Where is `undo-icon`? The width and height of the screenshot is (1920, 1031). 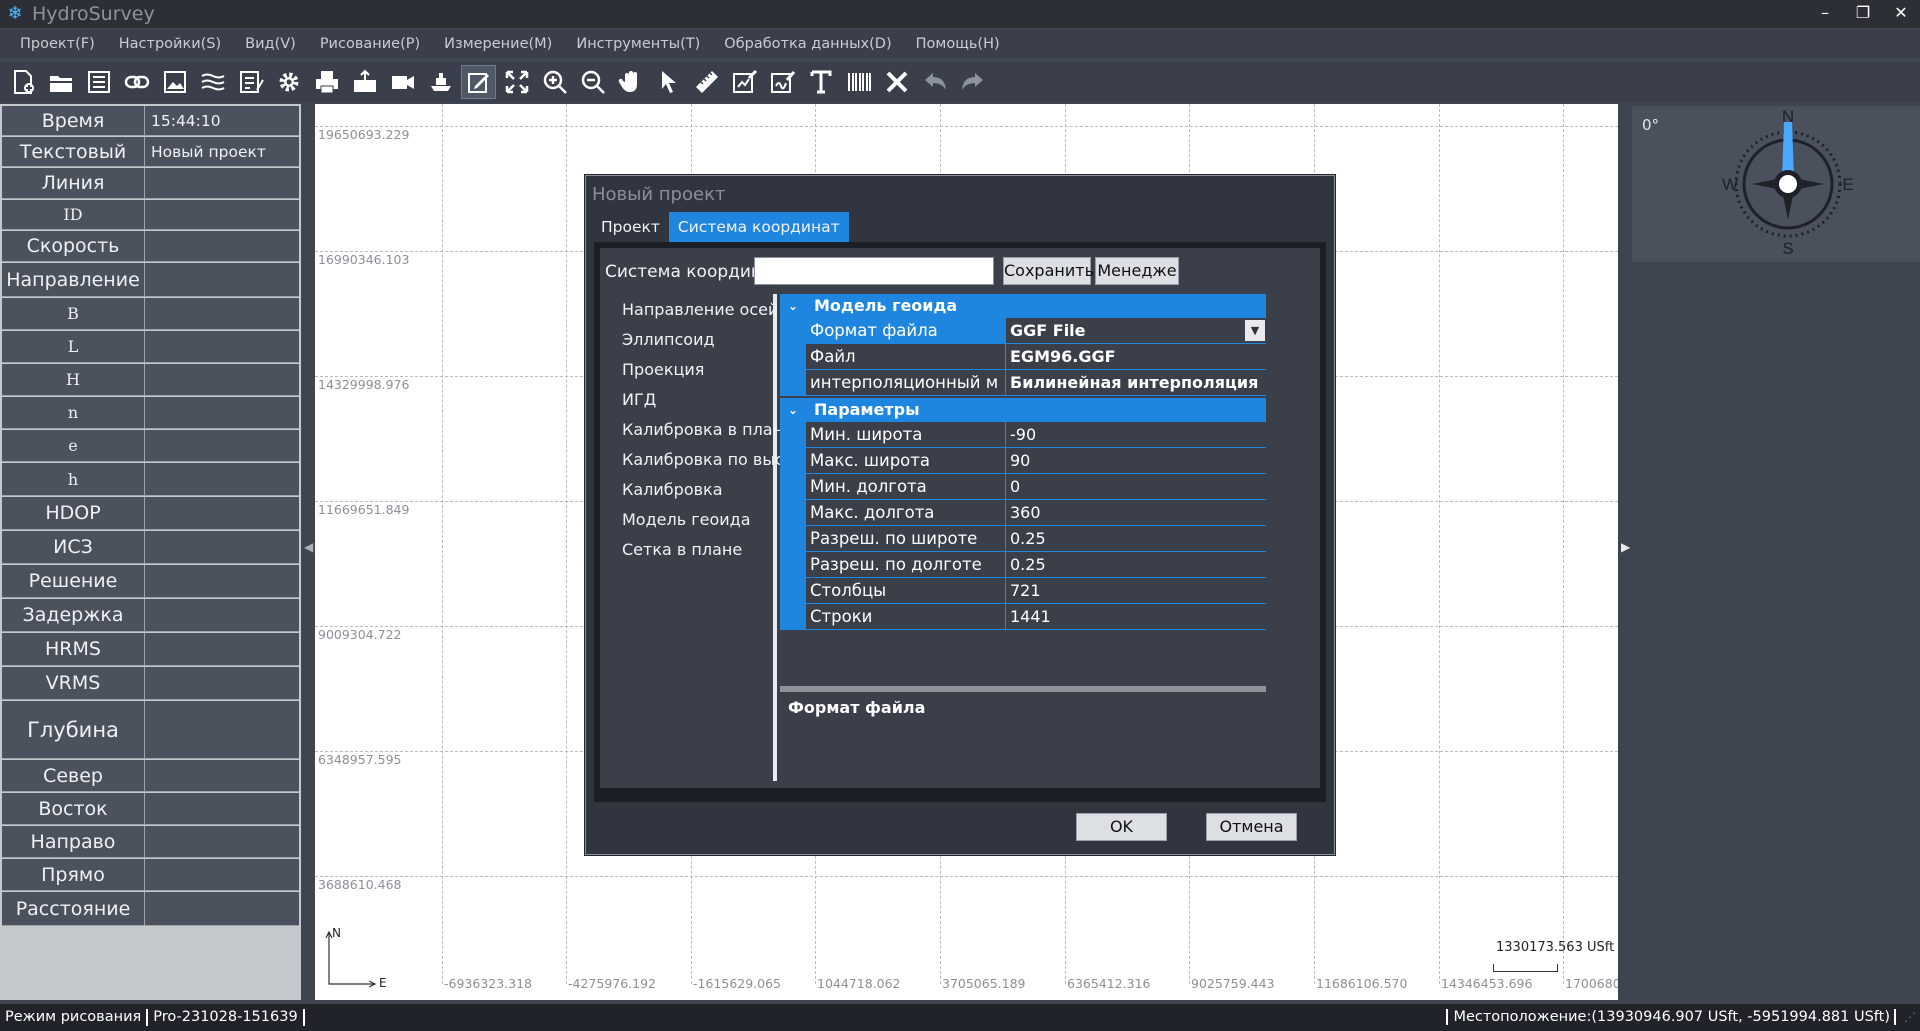 undo-icon is located at coordinates (934, 82).